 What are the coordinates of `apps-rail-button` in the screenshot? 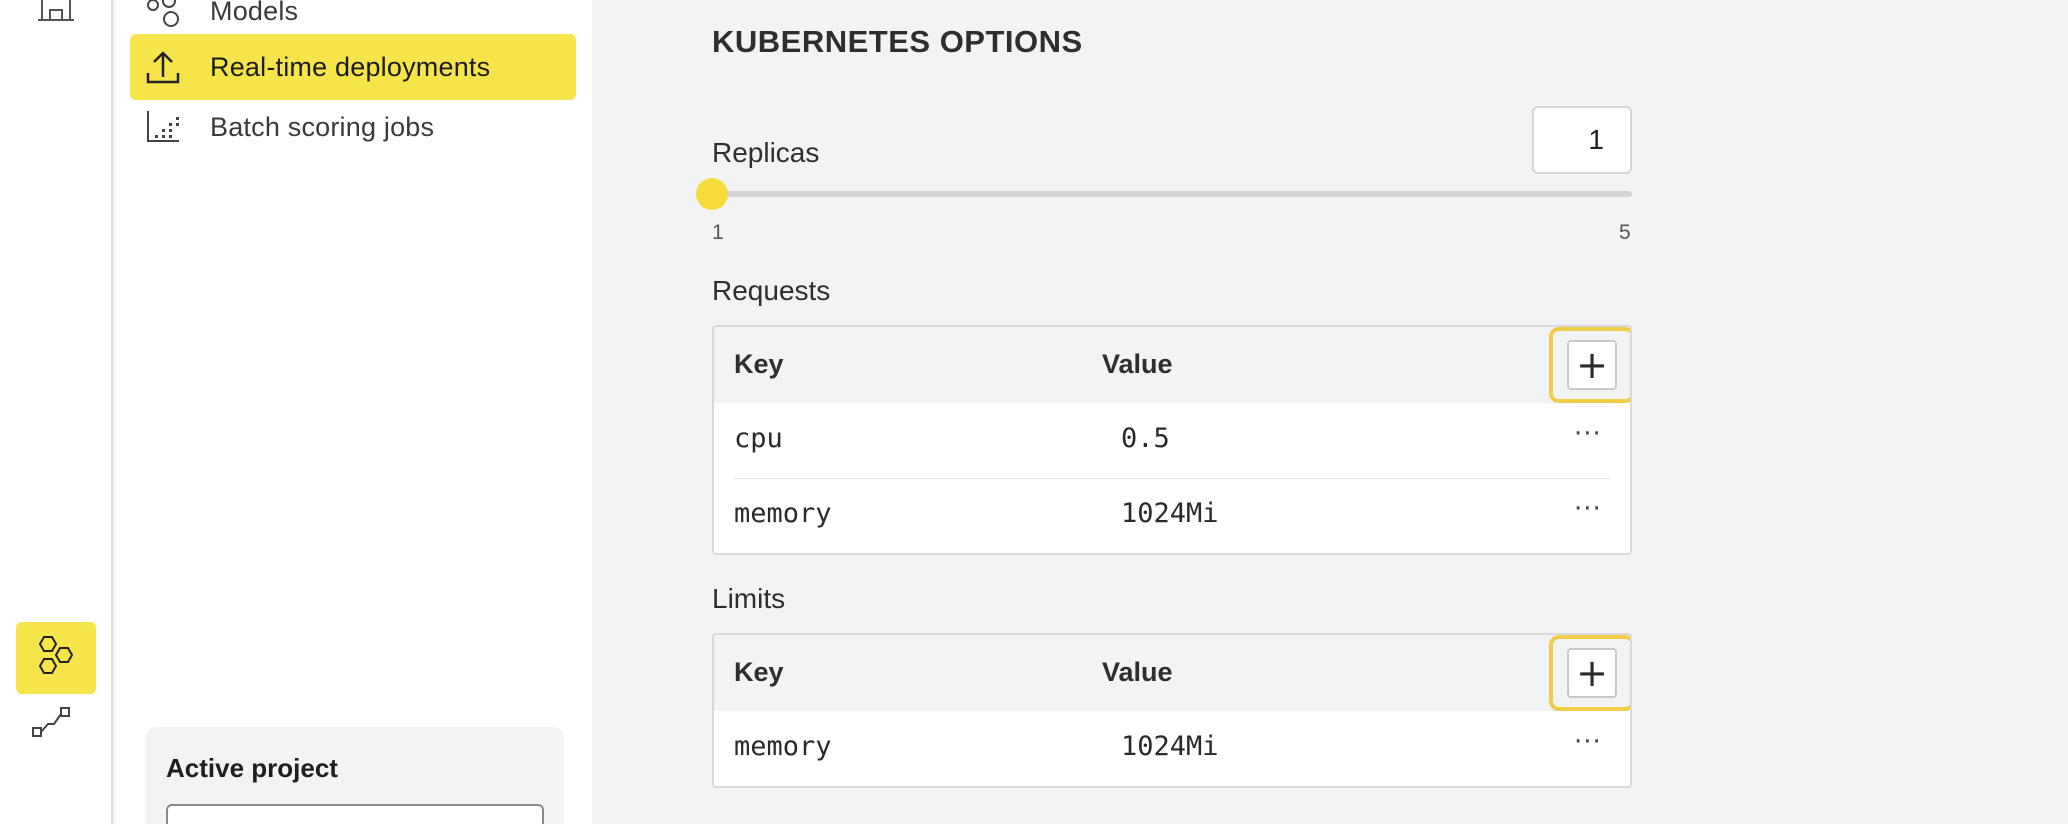 It's located at (56, 658).